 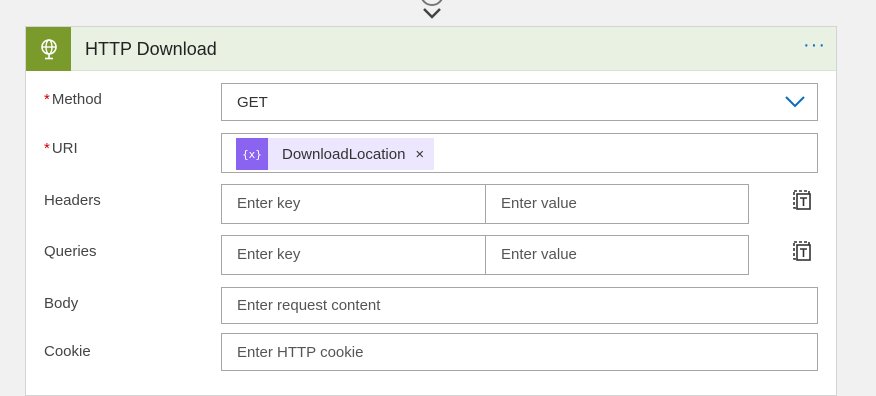 What do you see at coordinates (70, 251) in the screenshot?
I see `queries-label: Queries` at bounding box center [70, 251].